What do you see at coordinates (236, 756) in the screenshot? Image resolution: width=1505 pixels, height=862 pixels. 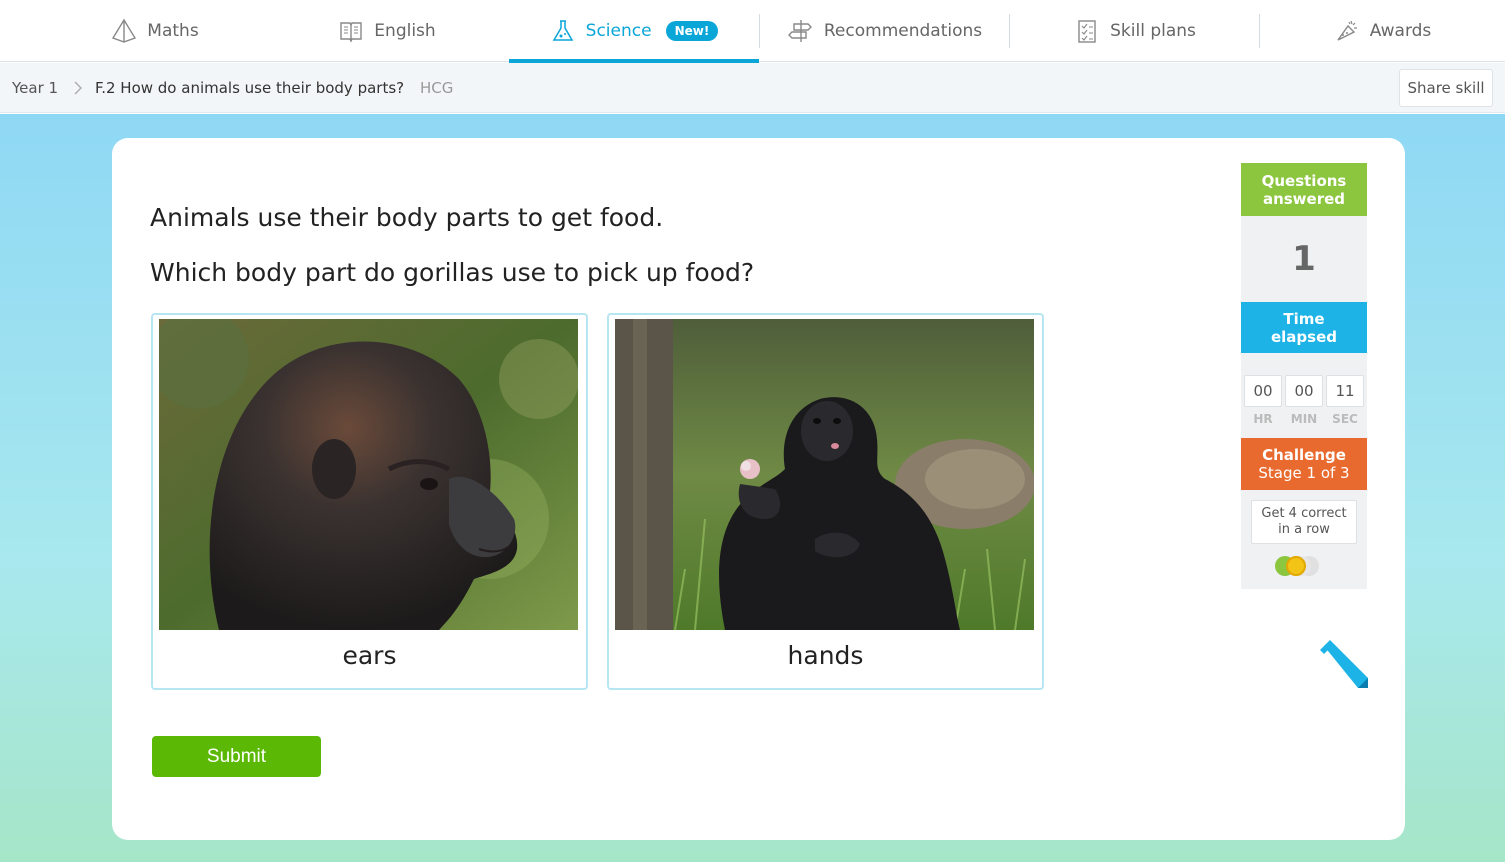 I see `submit-button: Submit` at bounding box center [236, 756].